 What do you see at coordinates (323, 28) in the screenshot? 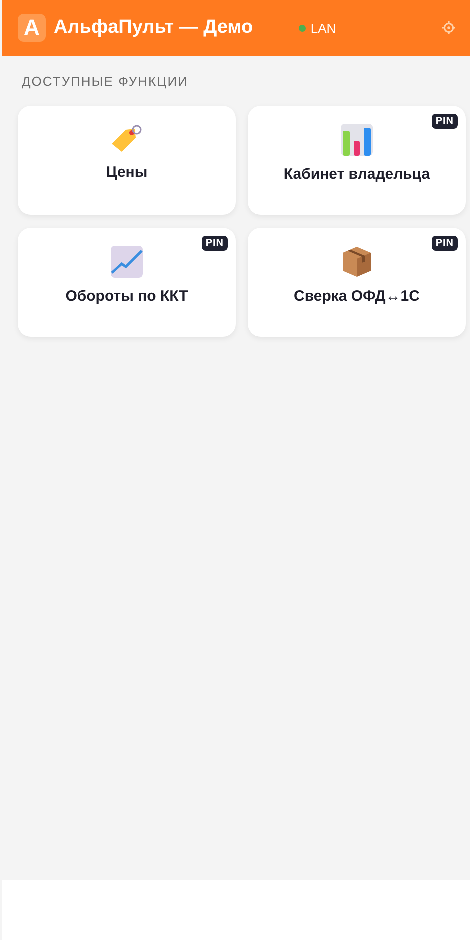
I see `connection-label: LAN` at bounding box center [323, 28].